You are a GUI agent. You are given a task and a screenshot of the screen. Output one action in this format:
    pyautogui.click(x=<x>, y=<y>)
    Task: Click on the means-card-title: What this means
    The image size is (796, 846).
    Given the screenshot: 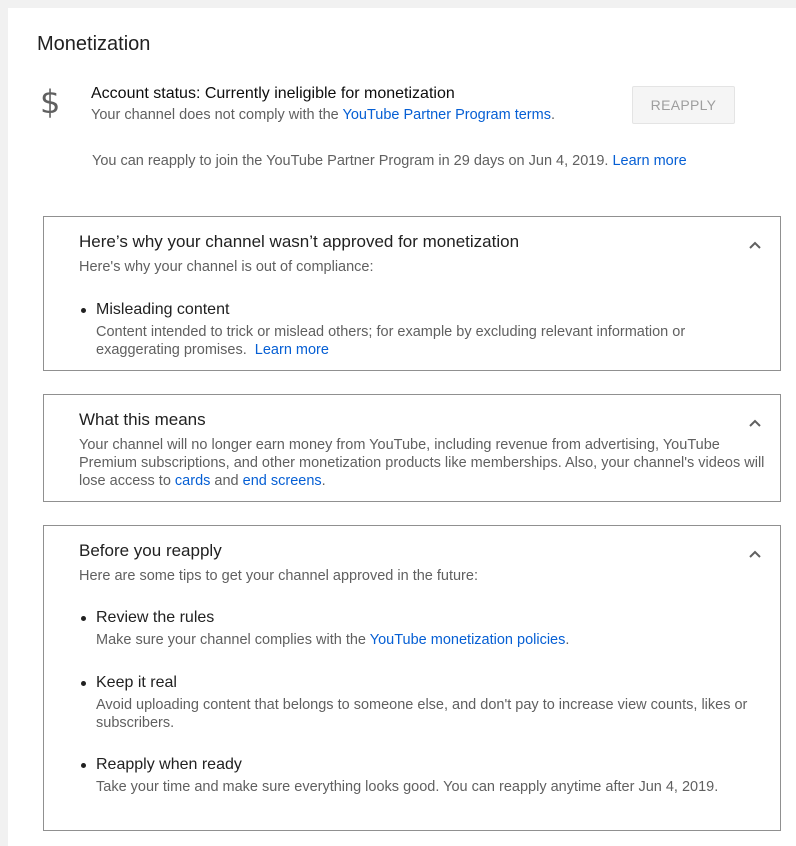 What is the action you would take?
    pyautogui.click(x=142, y=419)
    